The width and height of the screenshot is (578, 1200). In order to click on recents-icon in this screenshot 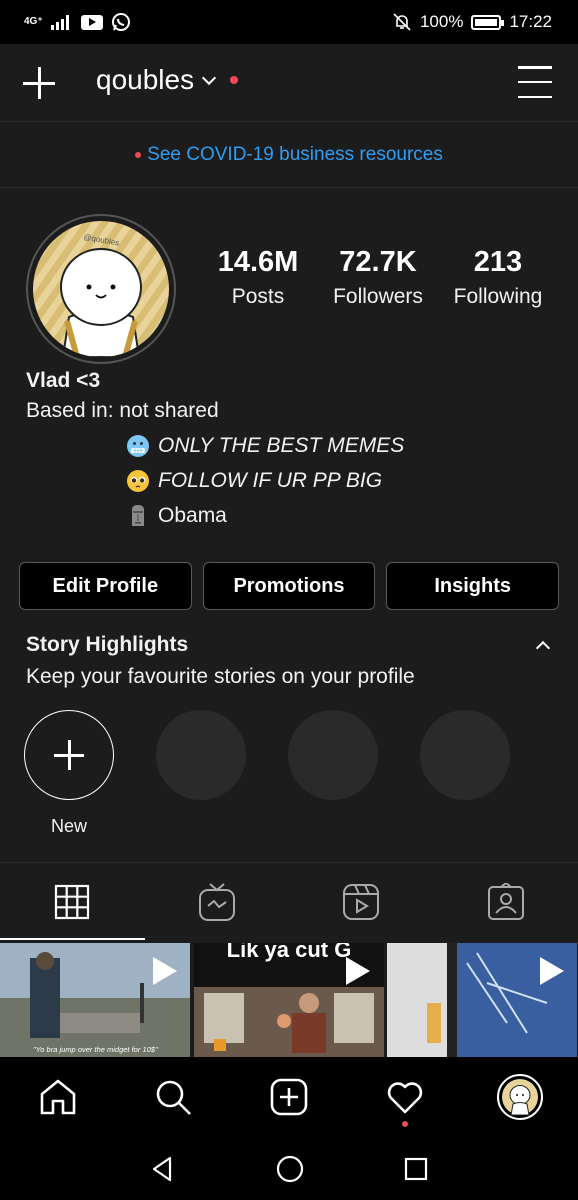, I will do `click(416, 1169)`.